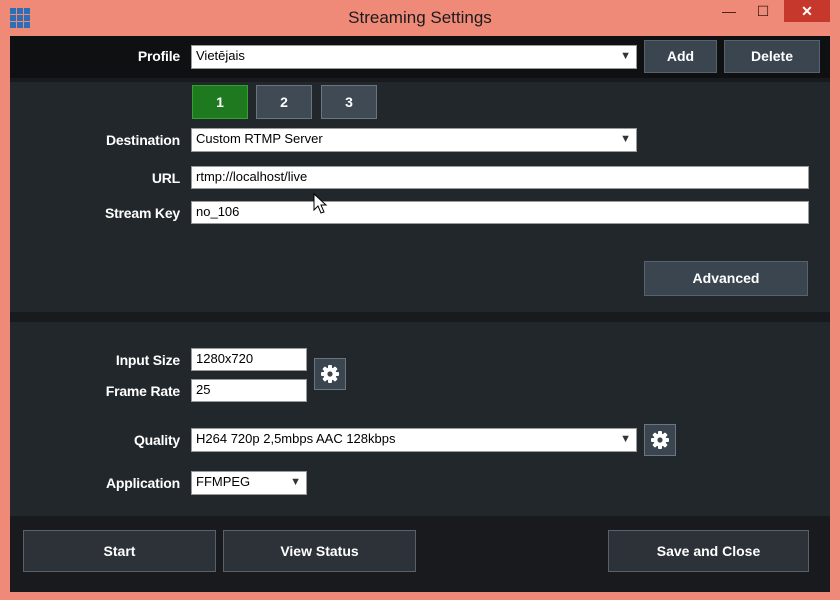 Image resolution: width=840 pixels, height=600 pixels. I want to click on quality-value: H264 720p 2,5mbps AAC 128kbps, so click(296, 438).